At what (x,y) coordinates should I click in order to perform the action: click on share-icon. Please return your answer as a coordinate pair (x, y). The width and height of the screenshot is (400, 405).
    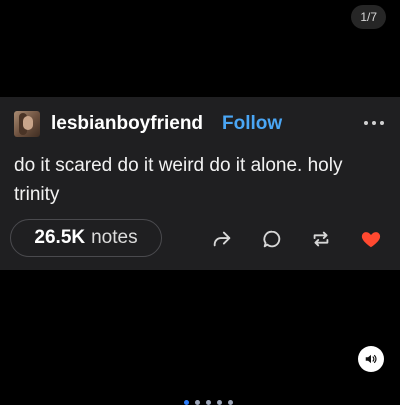
    Looking at the image, I should click on (222, 239).